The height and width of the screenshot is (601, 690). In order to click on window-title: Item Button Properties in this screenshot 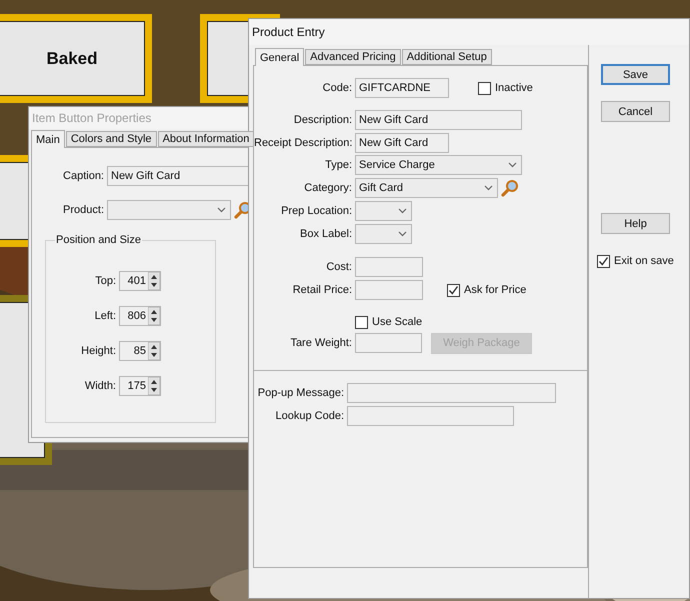, I will do `click(92, 118)`.